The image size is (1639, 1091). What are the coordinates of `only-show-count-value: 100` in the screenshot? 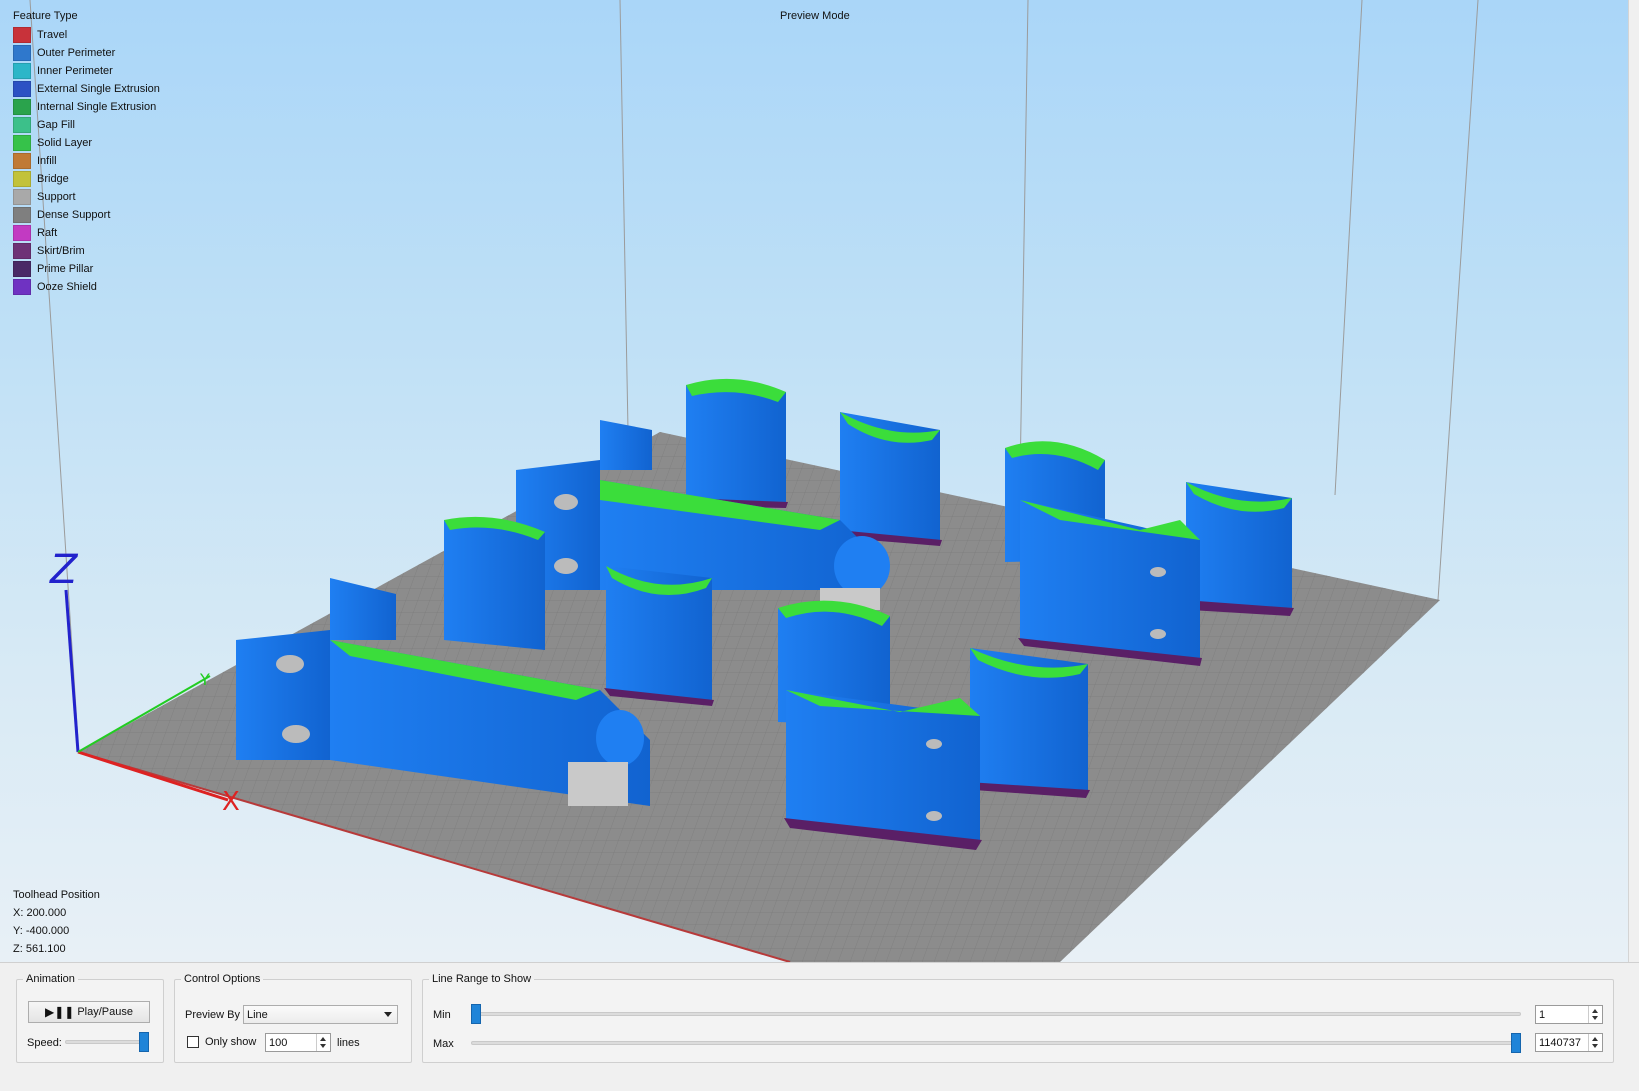 It's located at (278, 1042).